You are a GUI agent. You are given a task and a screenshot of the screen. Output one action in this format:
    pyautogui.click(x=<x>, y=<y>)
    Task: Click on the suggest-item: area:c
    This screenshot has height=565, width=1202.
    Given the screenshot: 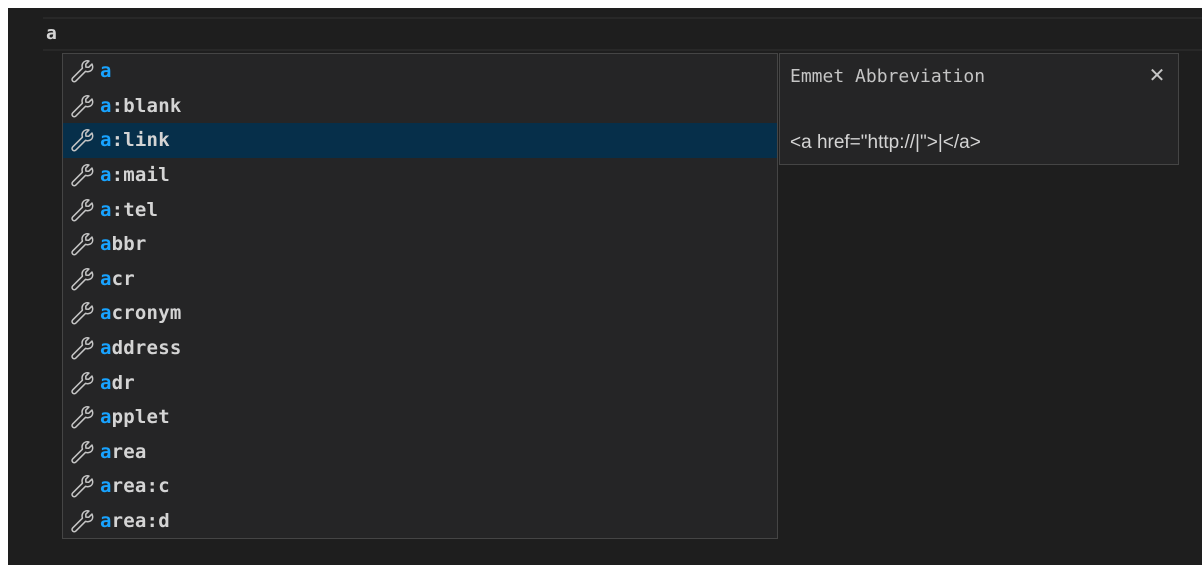 What is the action you would take?
    pyautogui.click(x=420, y=486)
    